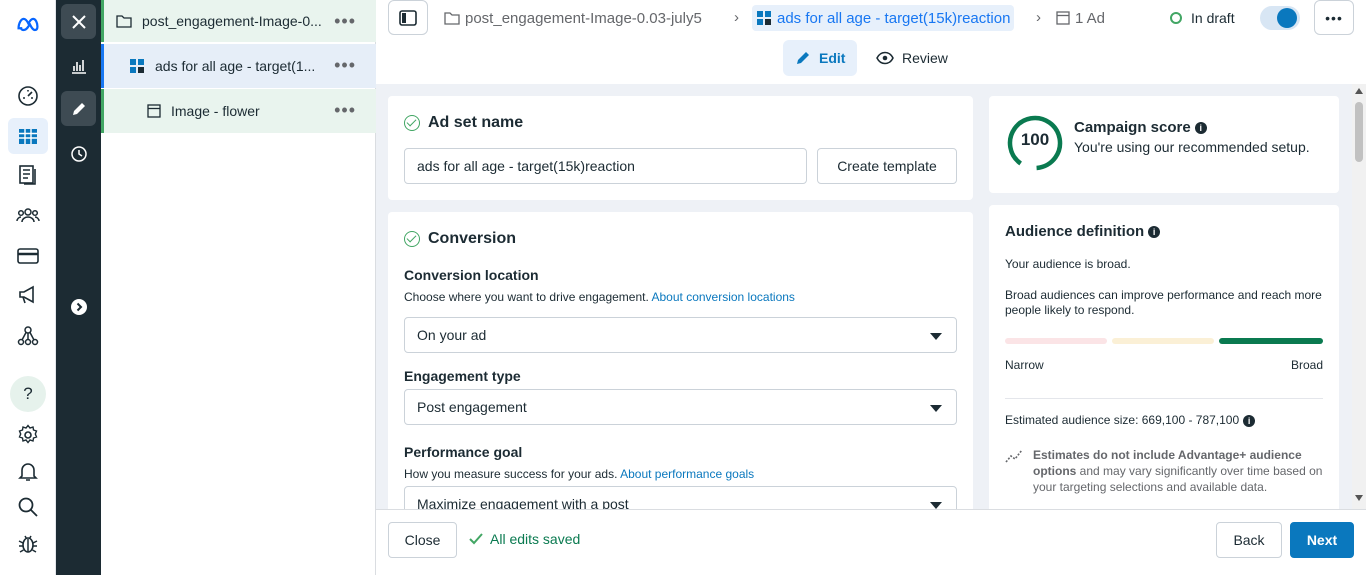 Image resolution: width=1366 pixels, height=575 pixels. I want to click on campaign-score-title-text: Campaign score, so click(1132, 127).